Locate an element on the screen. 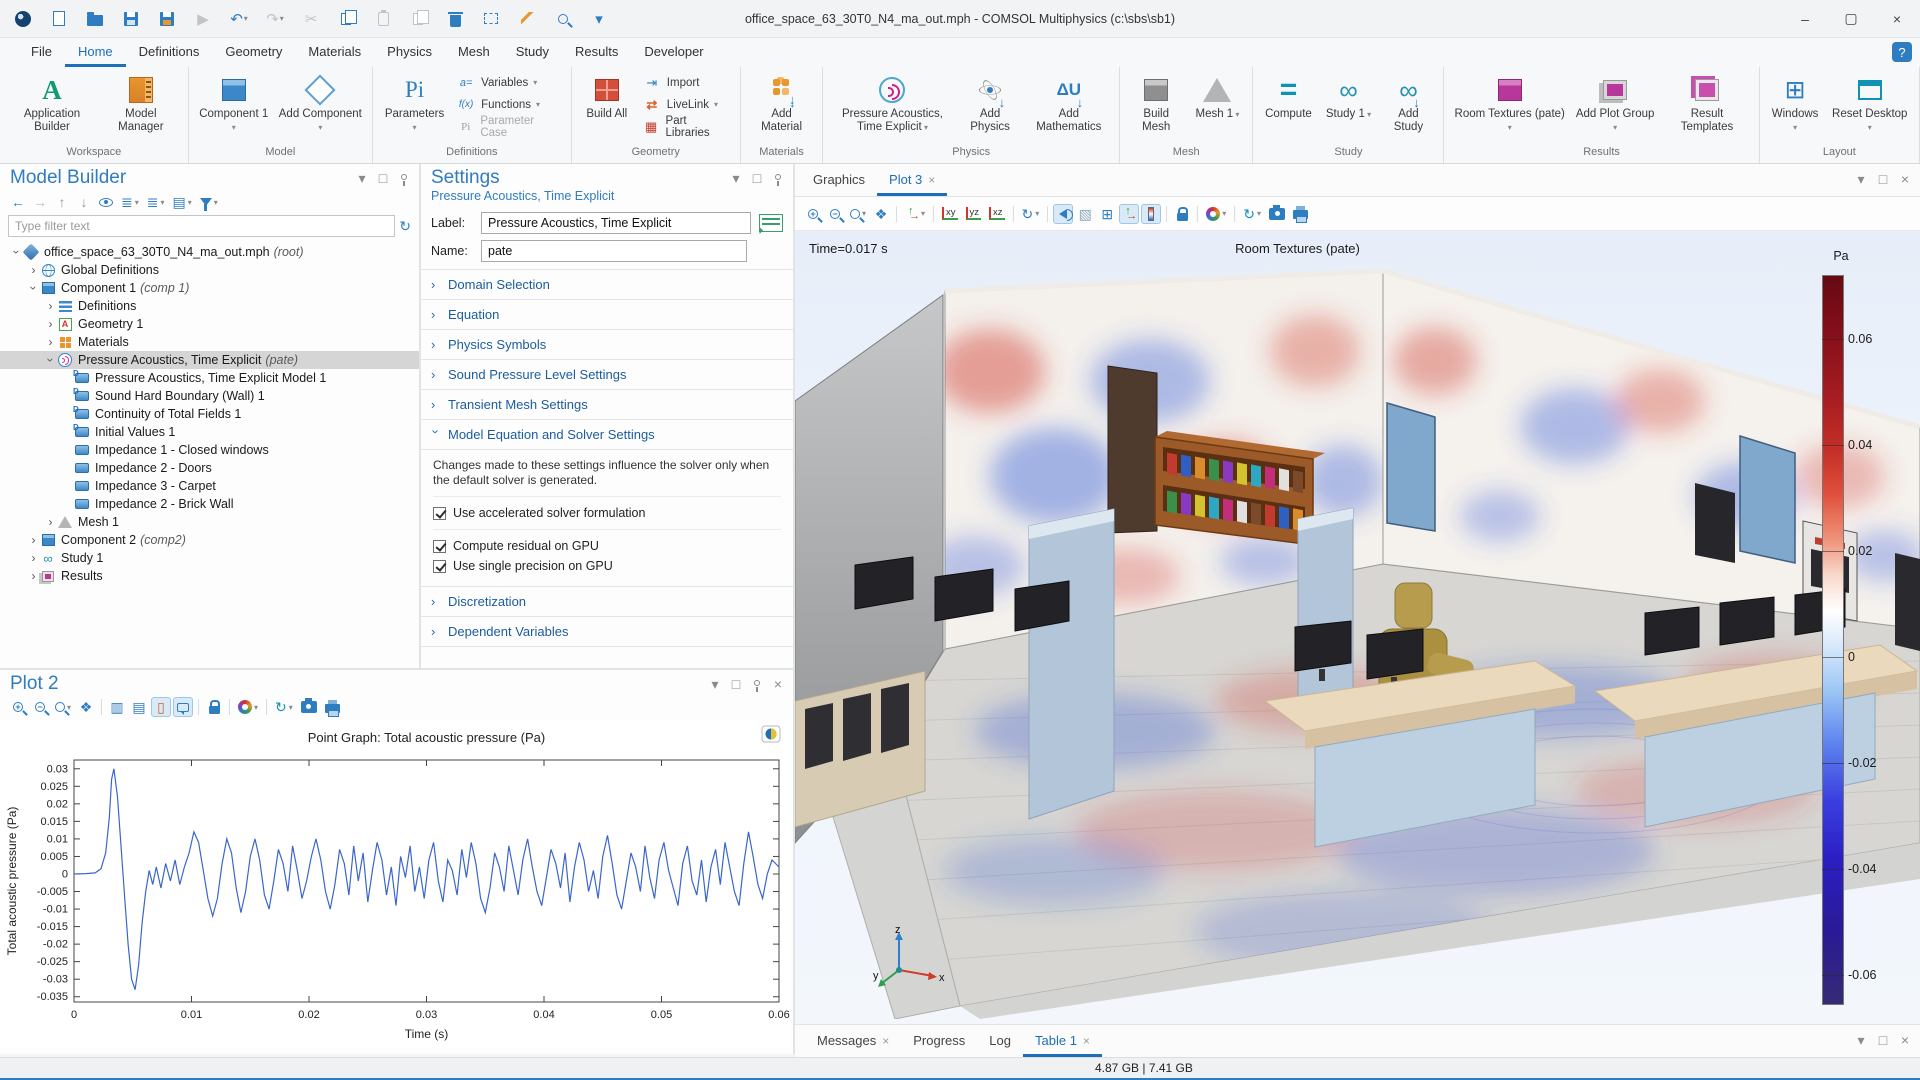  section-dependent-variables: › Dependent Variables is located at coordinates (607, 632).